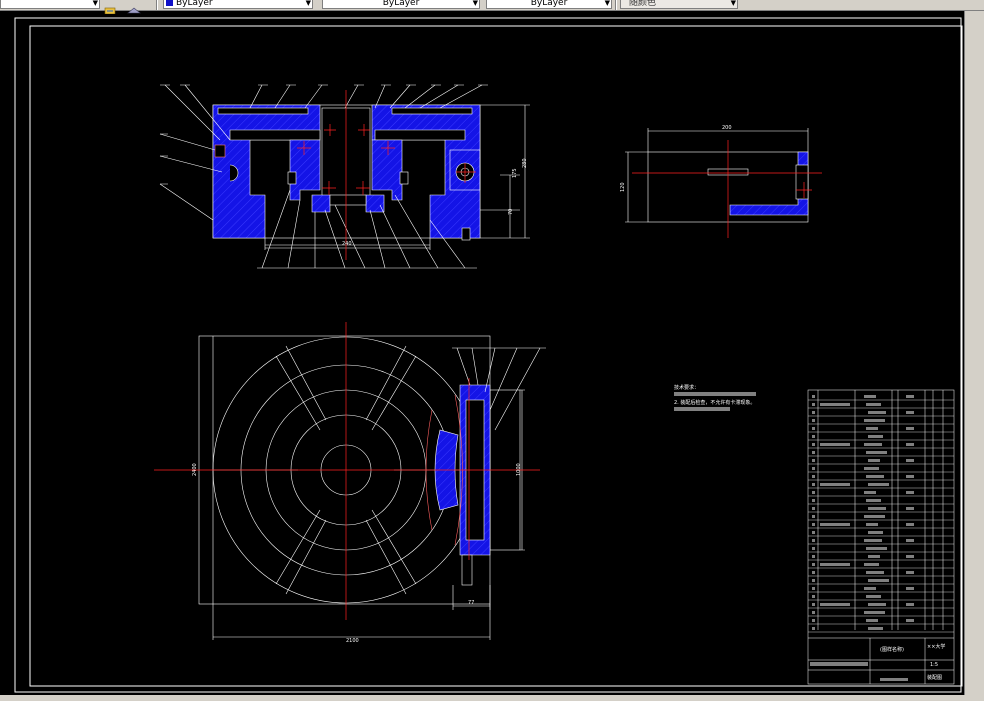  What do you see at coordinates (679, 4) in the screenshot?
I see `plot-style-dropdown: 随颜色 ▼` at bounding box center [679, 4].